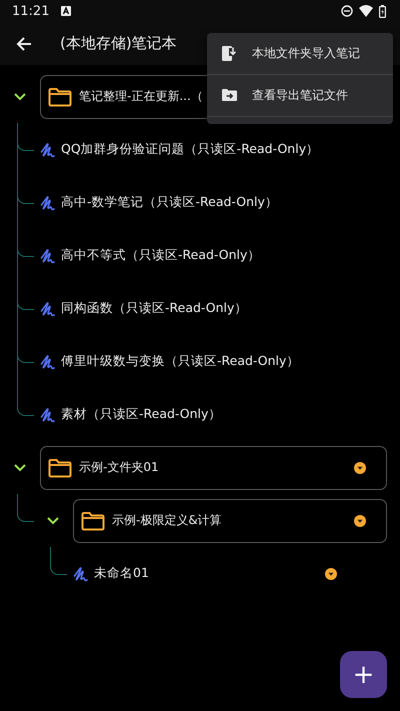  I want to click on folder-name: 示例-极限定义&计算, so click(167, 520).